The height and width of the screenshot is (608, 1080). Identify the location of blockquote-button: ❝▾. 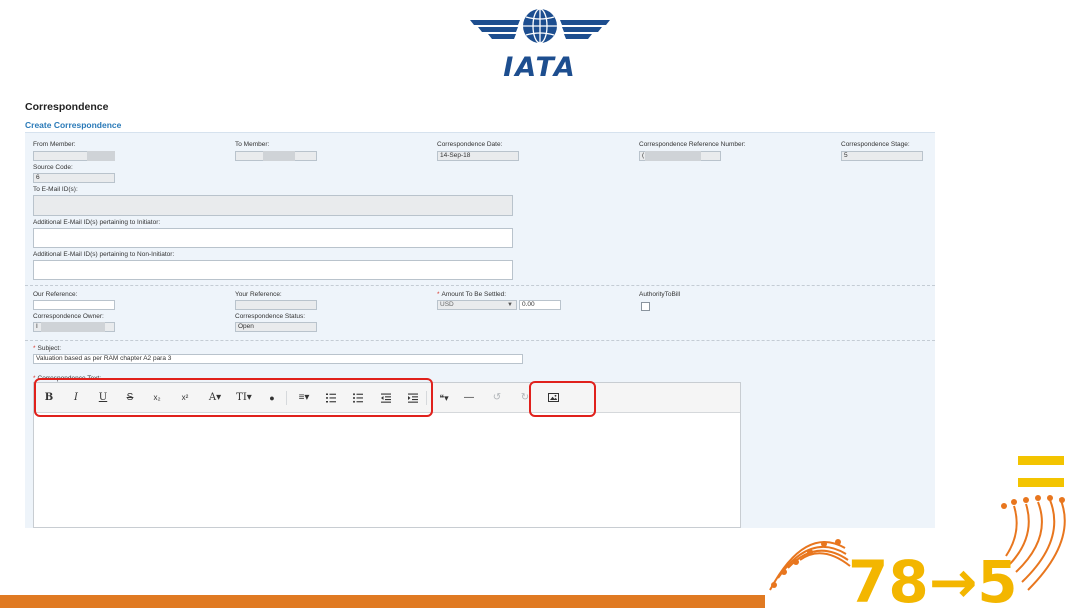
(444, 398).